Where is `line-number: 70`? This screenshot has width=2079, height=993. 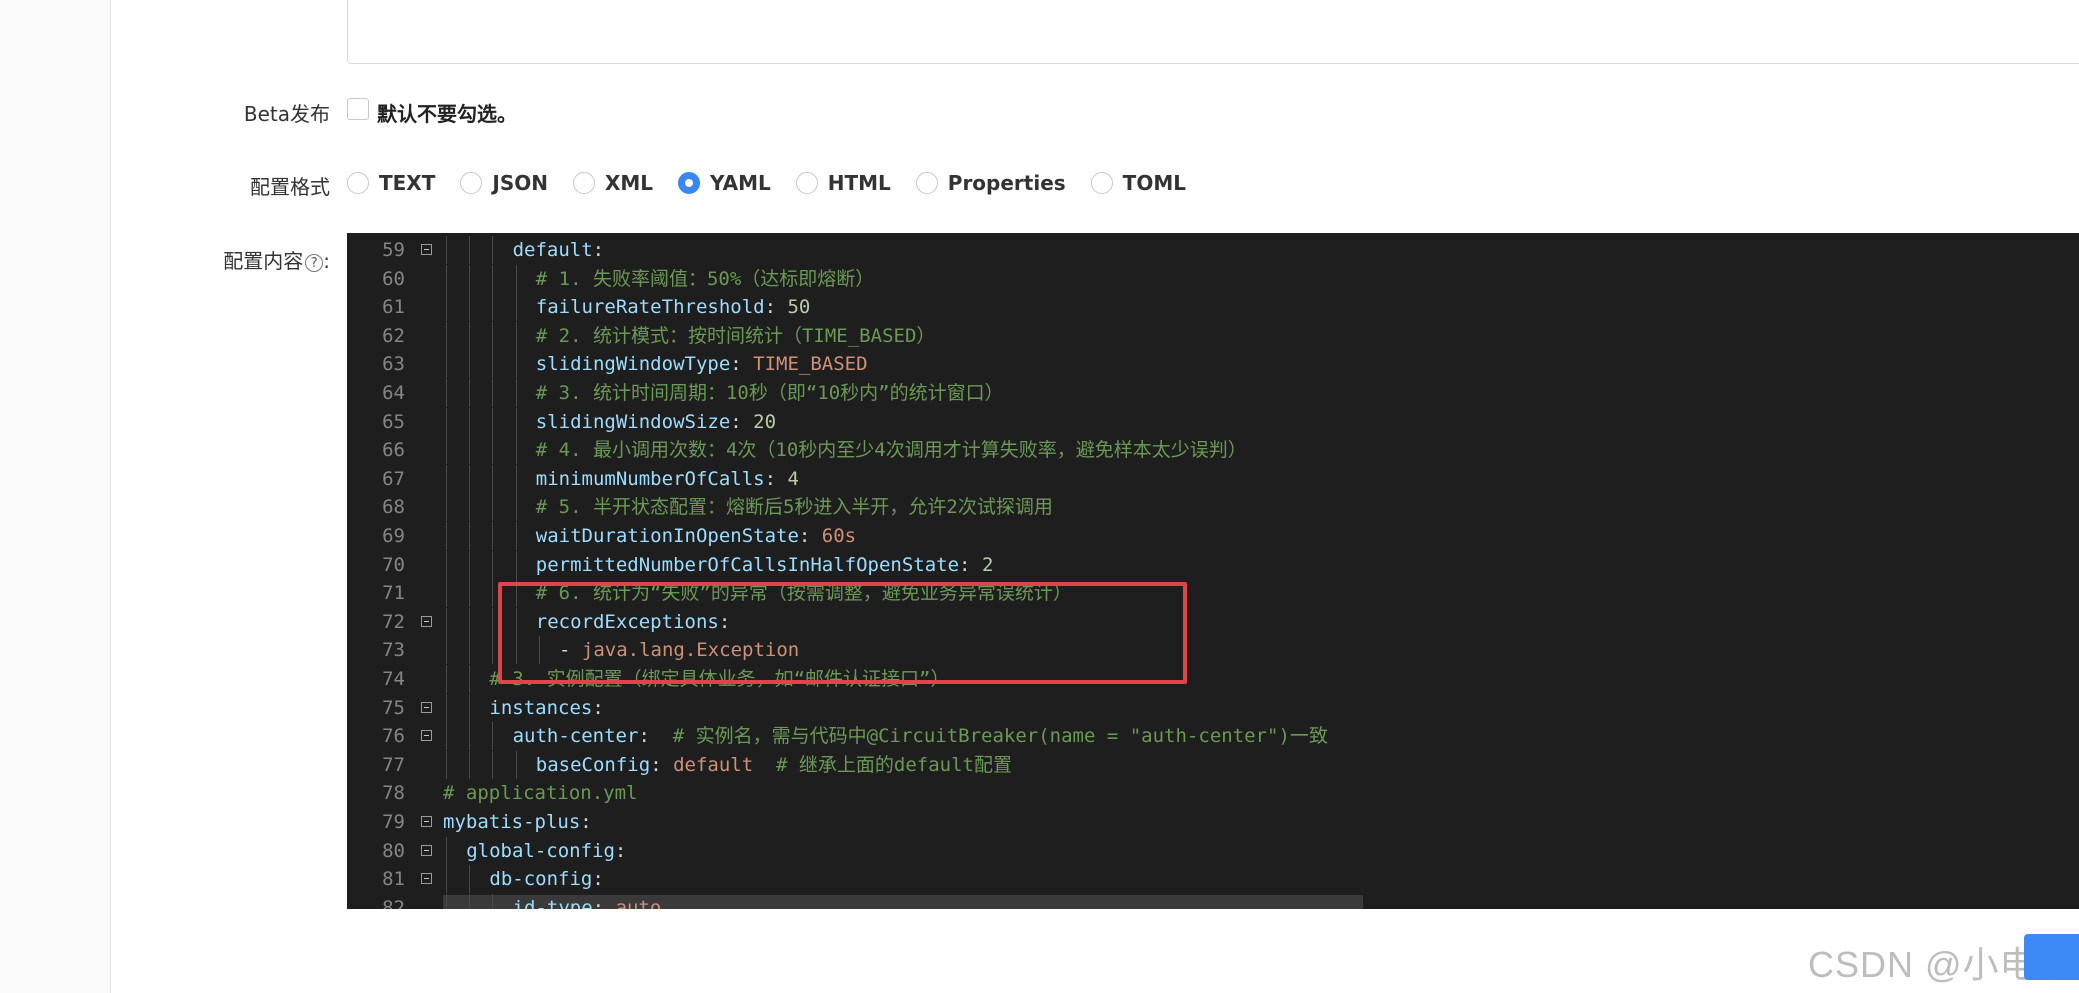
line-number: 70 is located at coordinates (393, 564).